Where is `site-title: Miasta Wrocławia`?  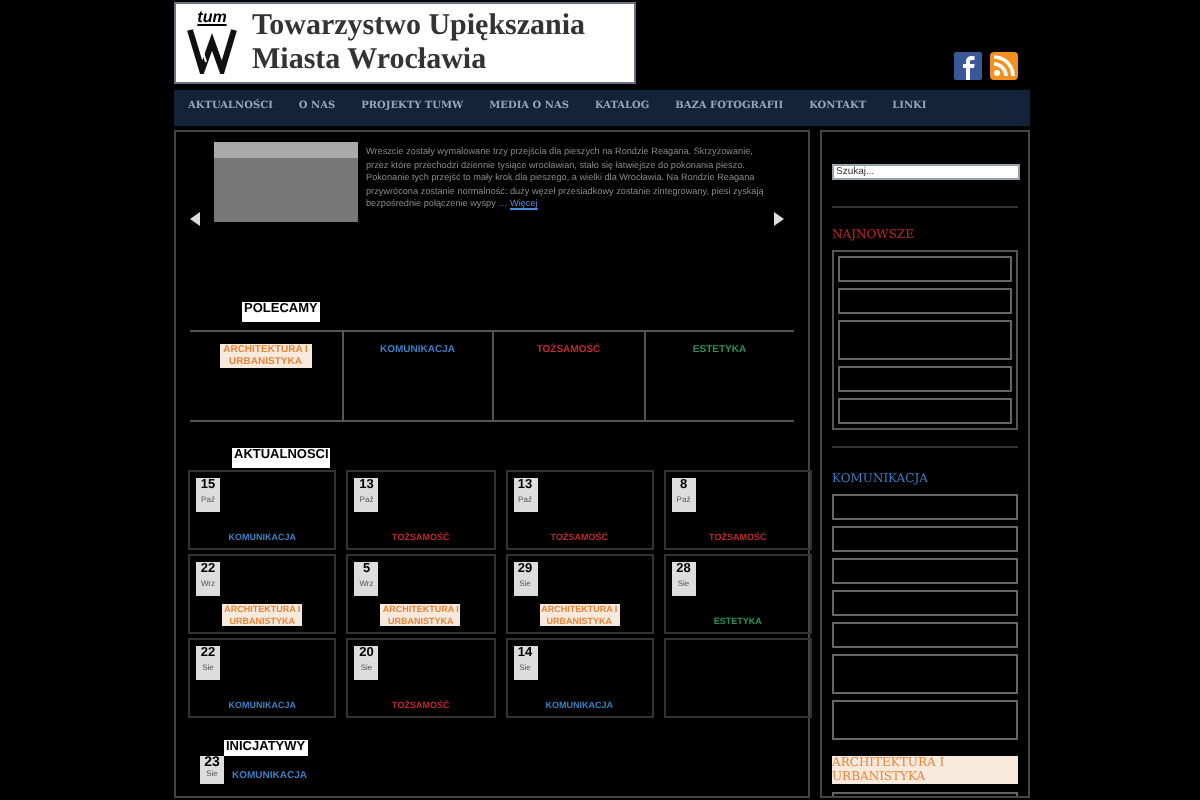
site-title: Miasta Wrocławia is located at coordinates (370, 60).